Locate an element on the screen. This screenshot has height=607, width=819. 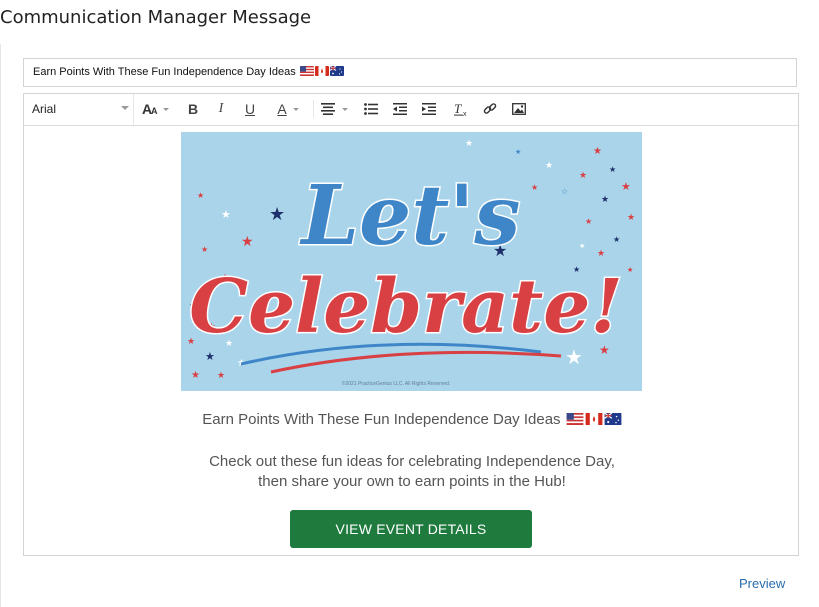
text-color-icon: A is located at coordinates (282, 109).